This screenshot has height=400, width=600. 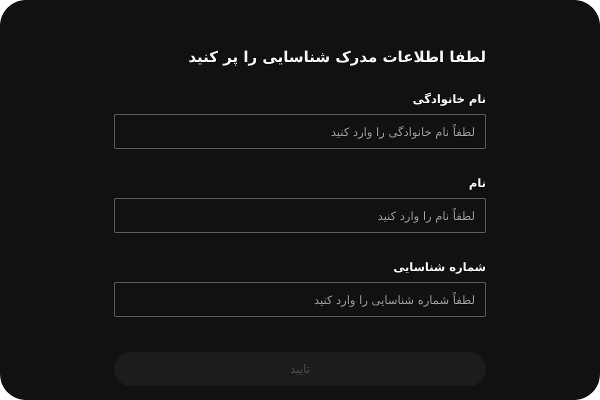 I want to click on input-field: لطفاً نام را وارد کنید, so click(x=300, y=215).